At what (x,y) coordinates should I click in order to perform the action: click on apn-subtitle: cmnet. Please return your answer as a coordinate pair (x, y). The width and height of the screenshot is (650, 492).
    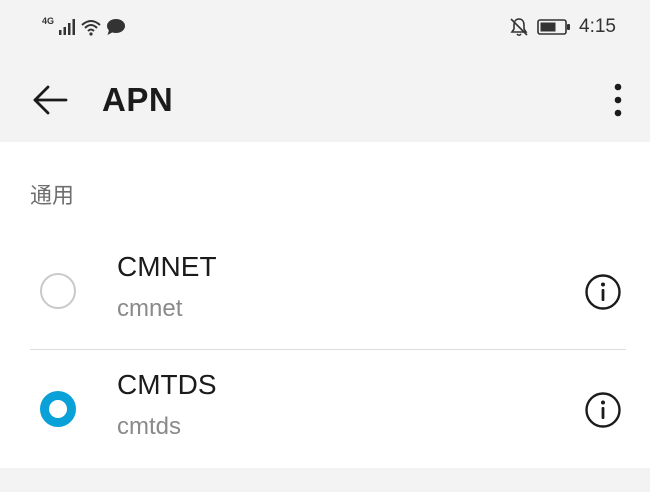
    Looking at the image, I should click on (150, 308).